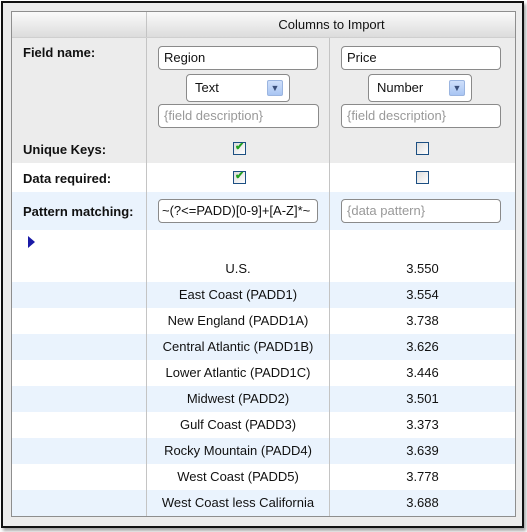 The width and height of the screenshot is (527, 532). What do you see at coordinates (422, 321) in the screenshot?
I see `price-cell: 3.738` at bounding box center [422, 321].